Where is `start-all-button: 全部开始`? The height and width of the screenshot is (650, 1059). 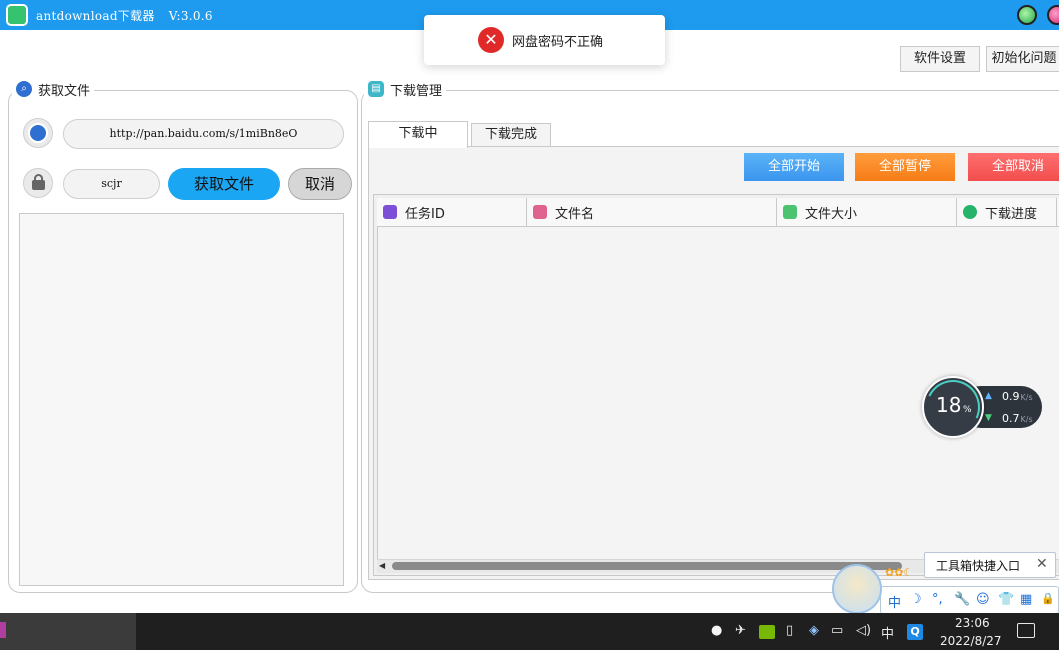 start-all-button: 全部开始 is located at coordinates (794, 167).